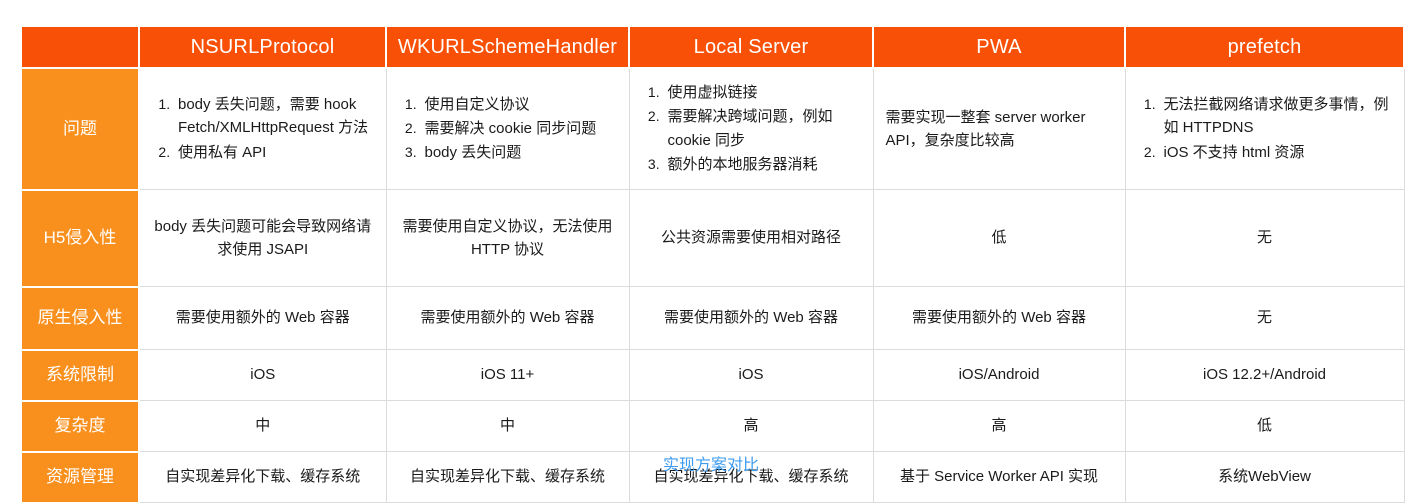  I want to click on table-caption: 实现方案对比, so click(710, 465).